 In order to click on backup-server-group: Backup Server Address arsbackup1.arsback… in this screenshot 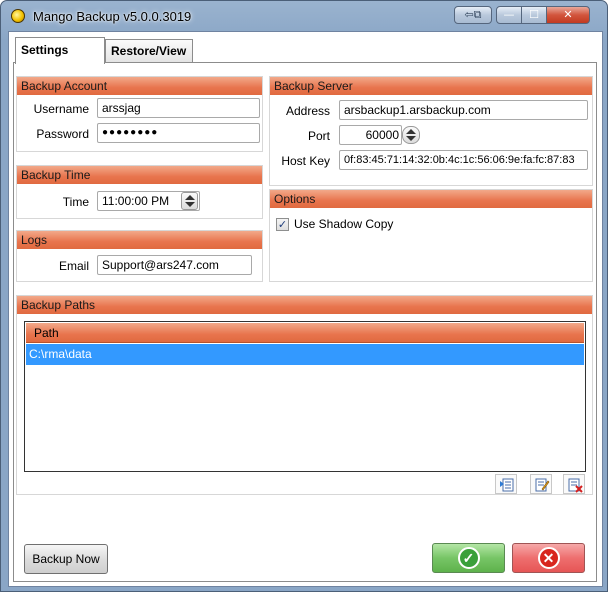, I will do `click(431, 131)`.